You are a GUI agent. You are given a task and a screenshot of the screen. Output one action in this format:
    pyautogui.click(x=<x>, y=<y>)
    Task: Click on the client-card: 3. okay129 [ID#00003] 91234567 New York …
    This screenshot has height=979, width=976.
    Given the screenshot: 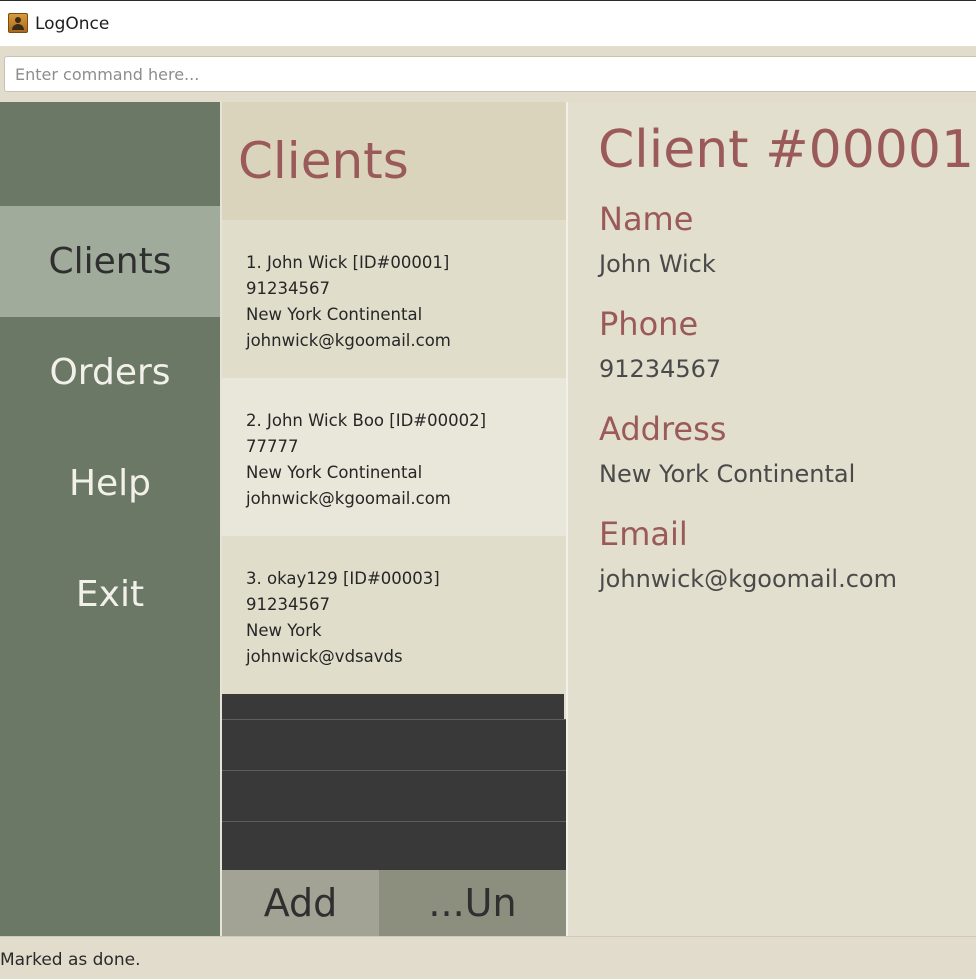 What is the action you would take?
    pyautogui.click(x=394, y=615)
    